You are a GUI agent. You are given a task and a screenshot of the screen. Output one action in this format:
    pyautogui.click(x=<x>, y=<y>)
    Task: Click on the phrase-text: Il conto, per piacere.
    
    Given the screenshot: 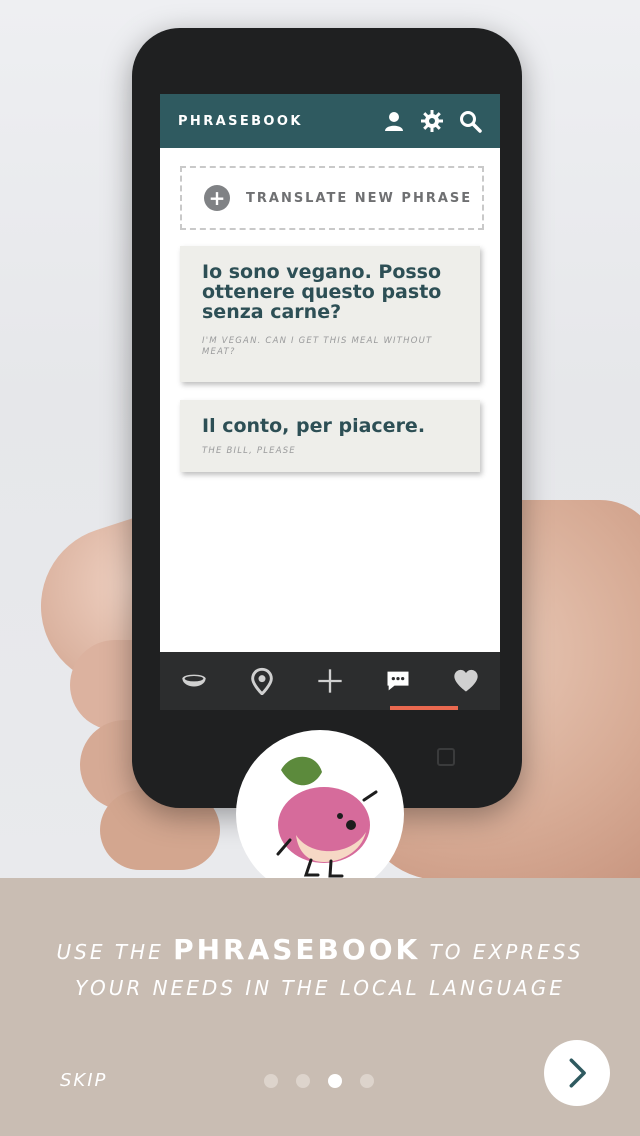 What is the action you would take?
    pyautogui.click(x=314, y=426)
    